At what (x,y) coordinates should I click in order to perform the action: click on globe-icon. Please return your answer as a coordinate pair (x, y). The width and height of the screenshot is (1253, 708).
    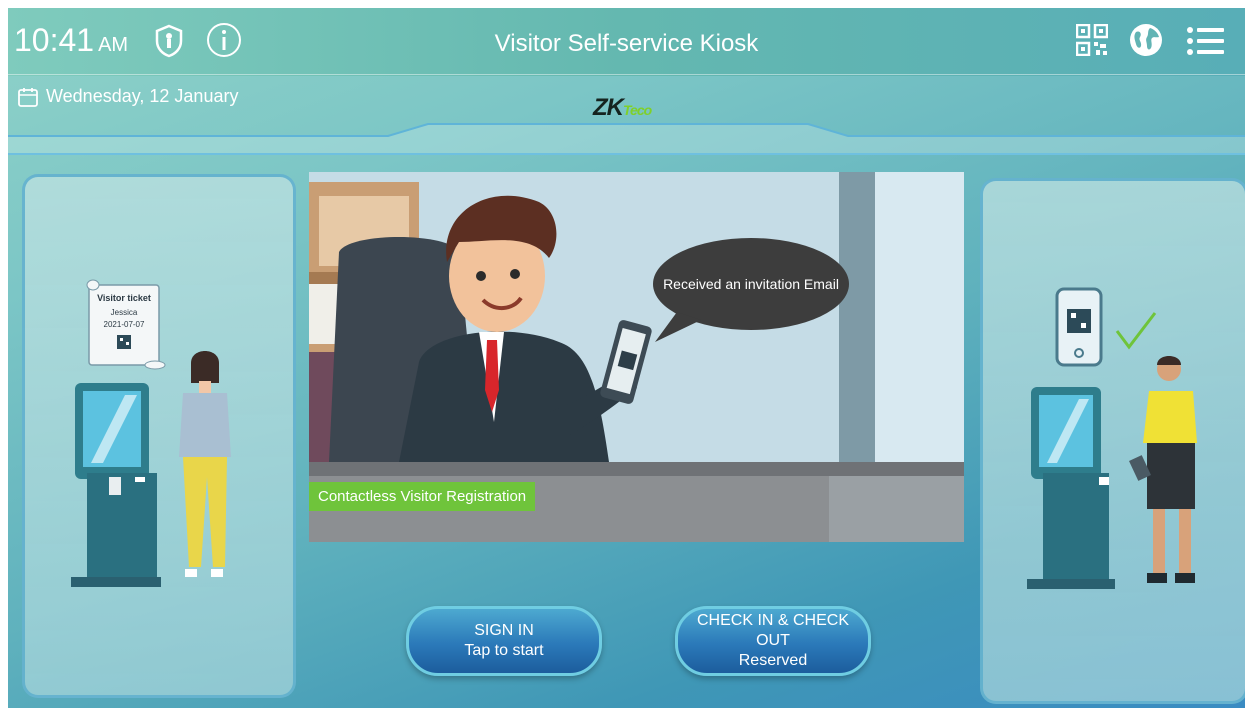
    Looking at the image, I should click on (1146, 40).